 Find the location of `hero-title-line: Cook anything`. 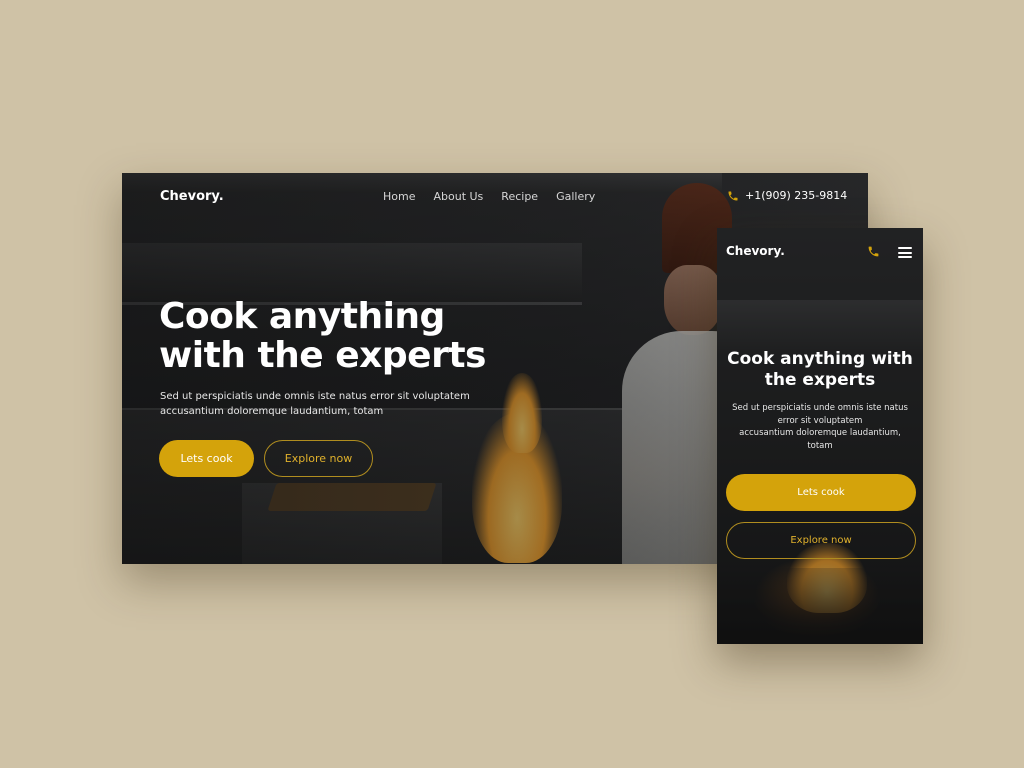

hero-title-line: Cook anything is located at coordinates (302, 316).